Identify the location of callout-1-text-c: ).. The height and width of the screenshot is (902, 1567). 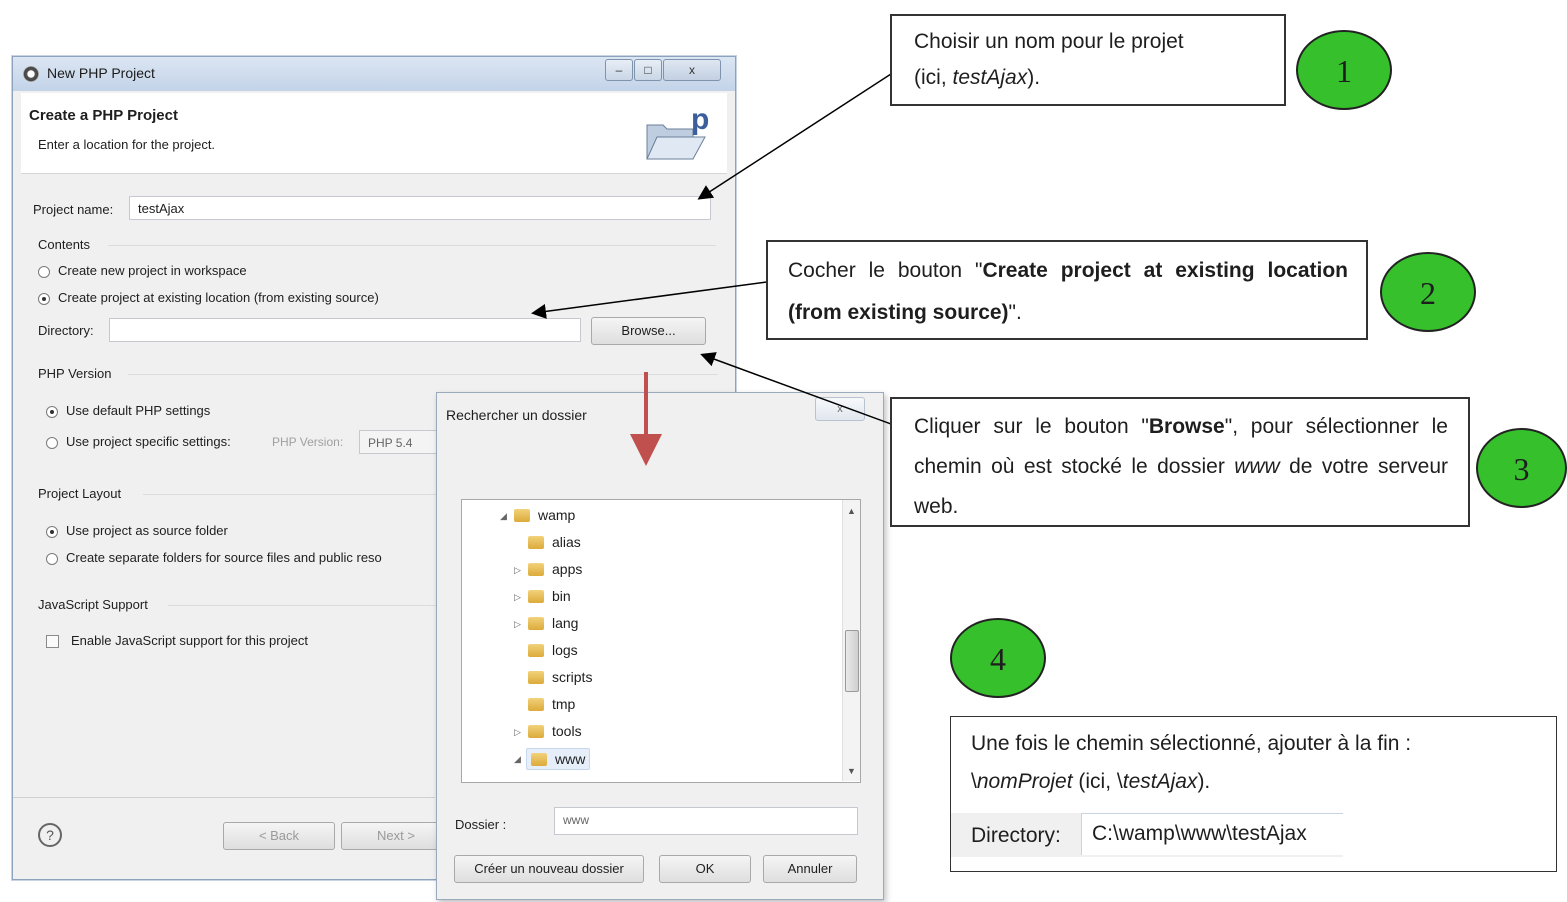
(1034, 77).